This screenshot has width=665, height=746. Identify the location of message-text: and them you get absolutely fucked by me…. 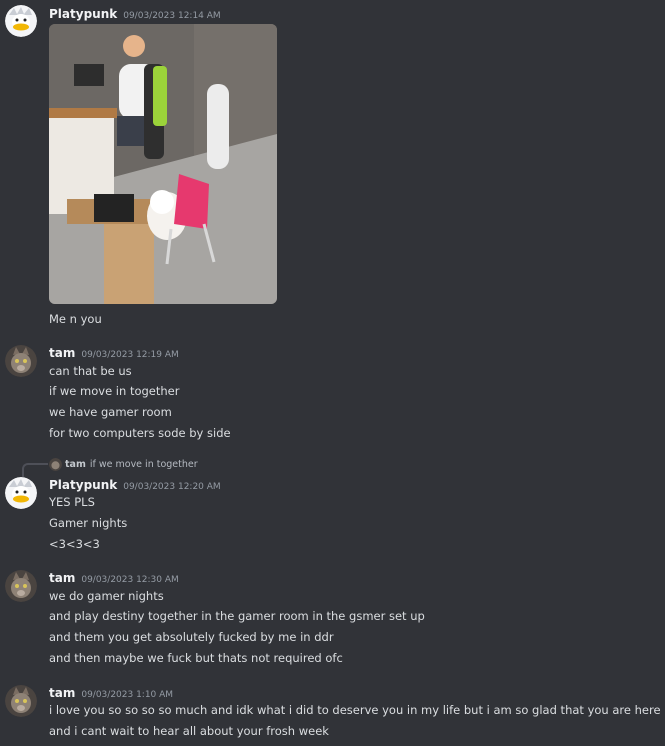
(191, 637).